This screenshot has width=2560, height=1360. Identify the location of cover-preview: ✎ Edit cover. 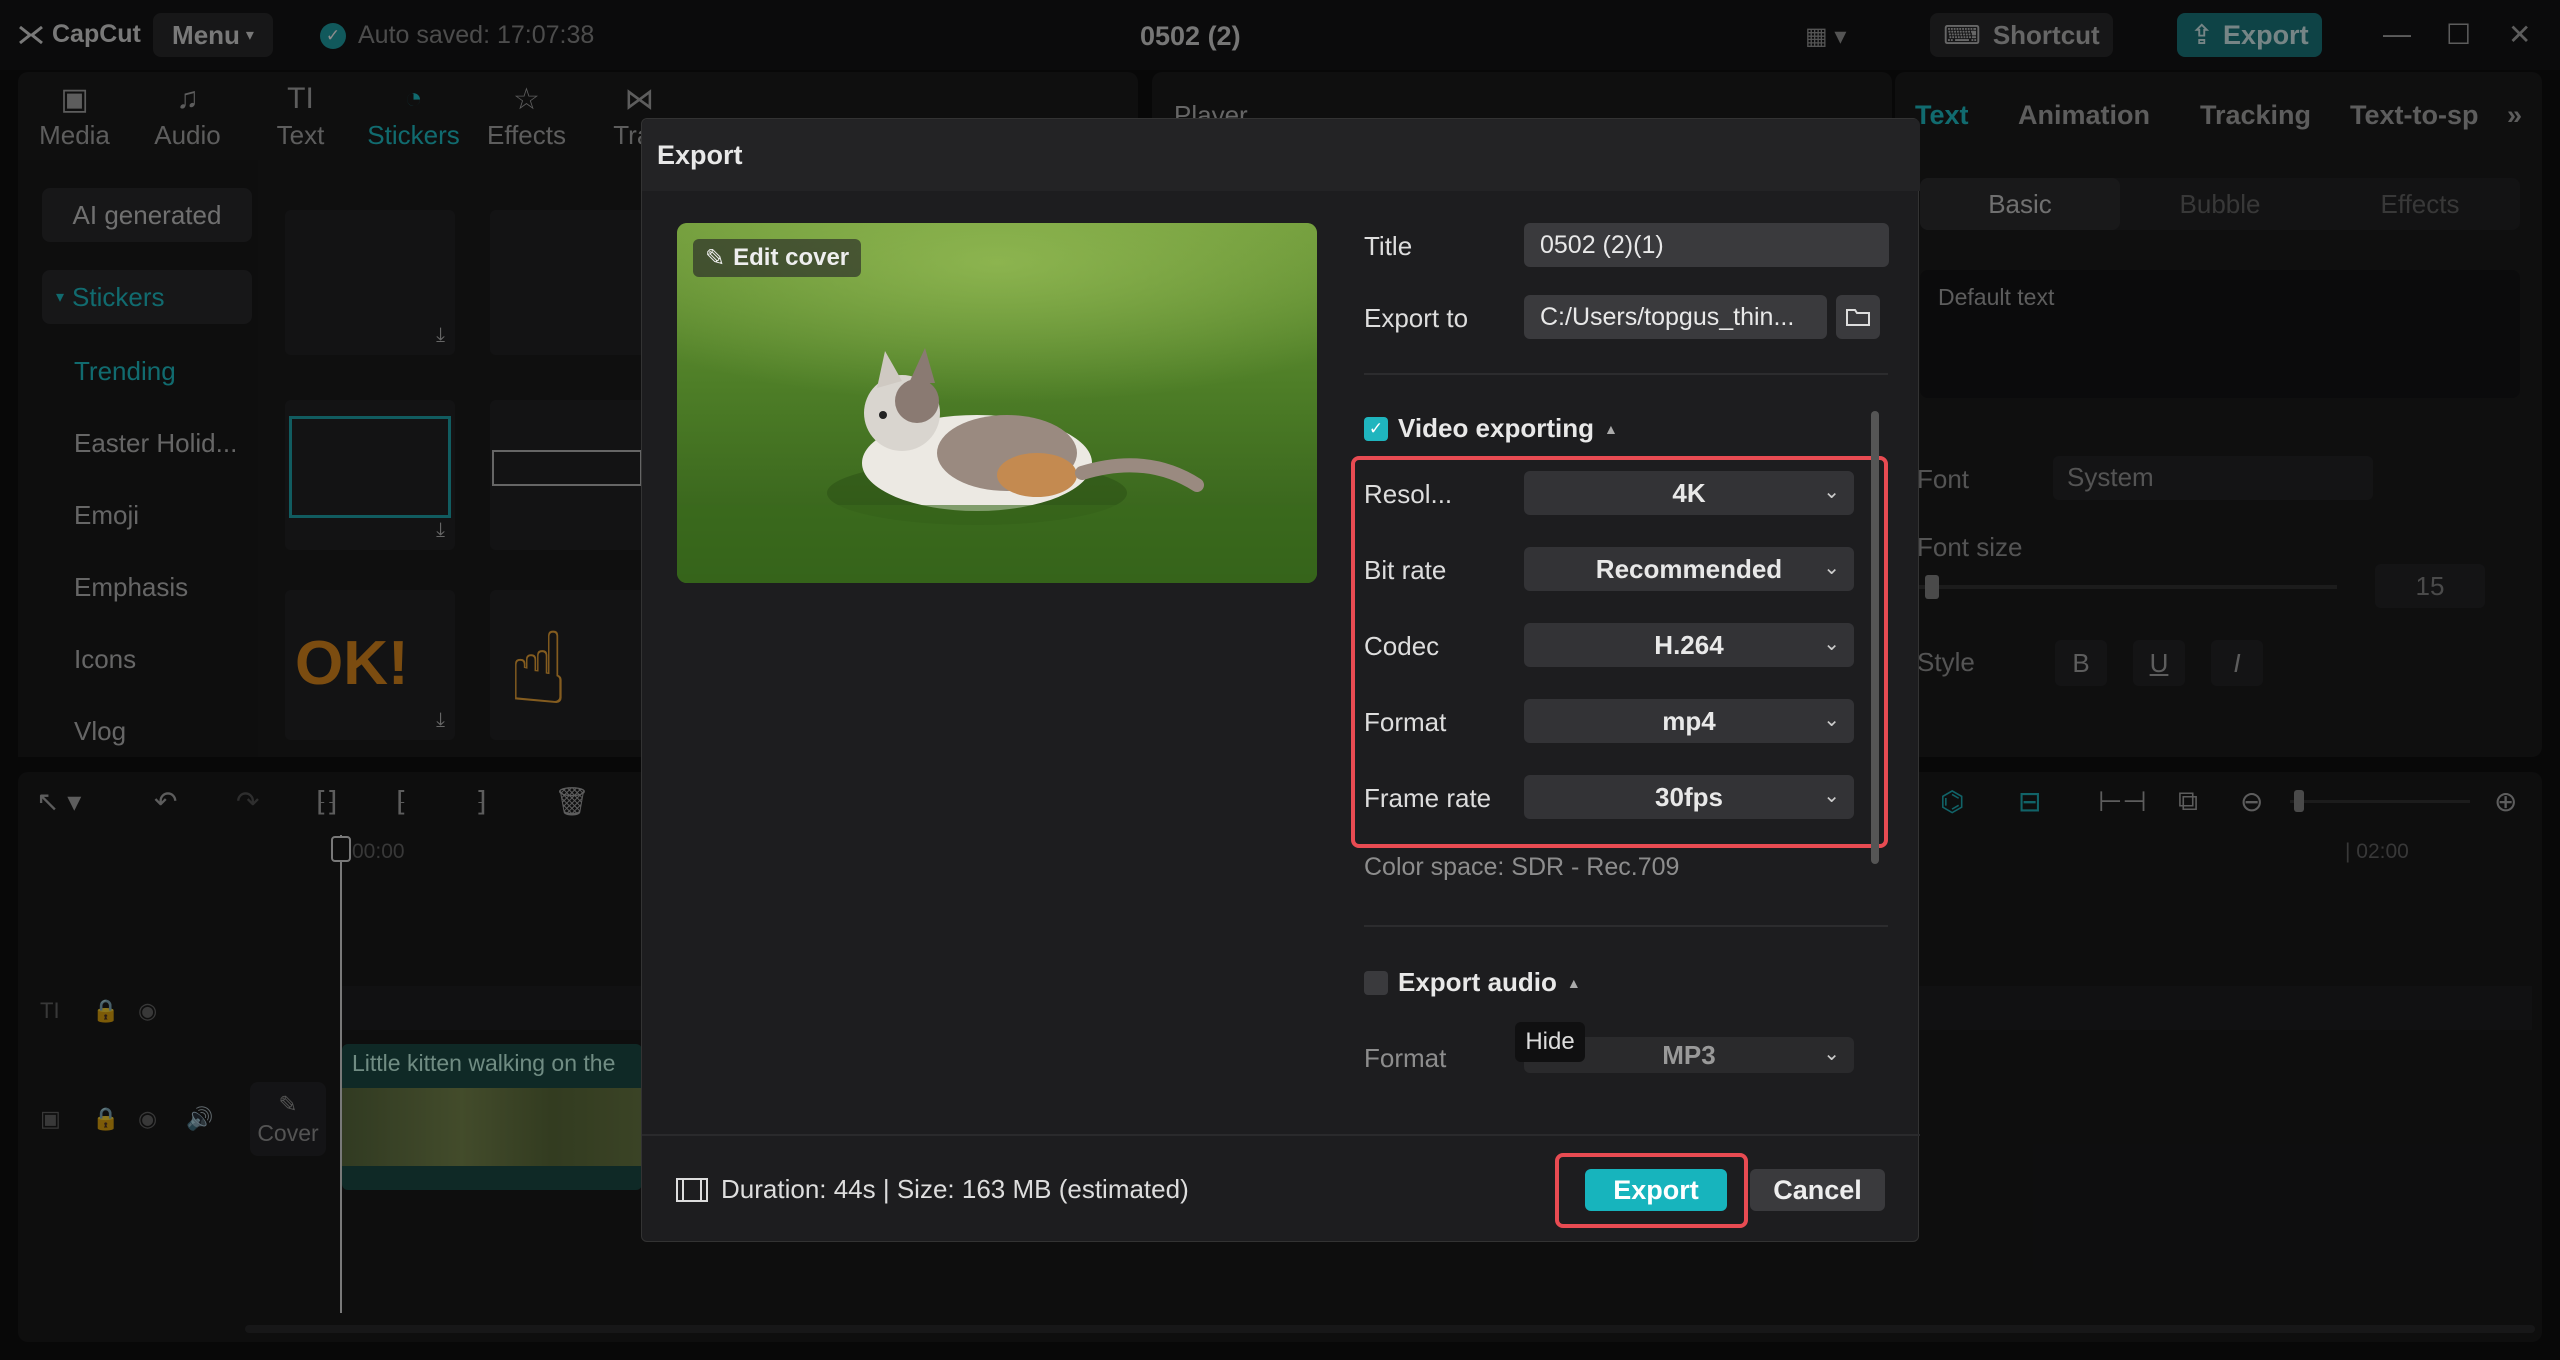
(997, 403).